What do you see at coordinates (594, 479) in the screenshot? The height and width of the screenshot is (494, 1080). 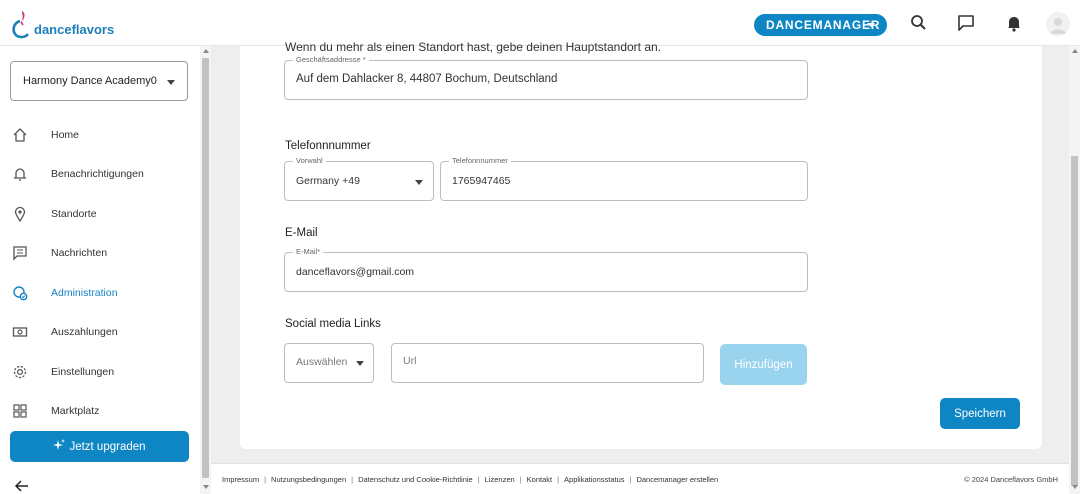 I see `footer-link-applikationsstatus: Applikationsstatus` at bounding box center [594, 479].